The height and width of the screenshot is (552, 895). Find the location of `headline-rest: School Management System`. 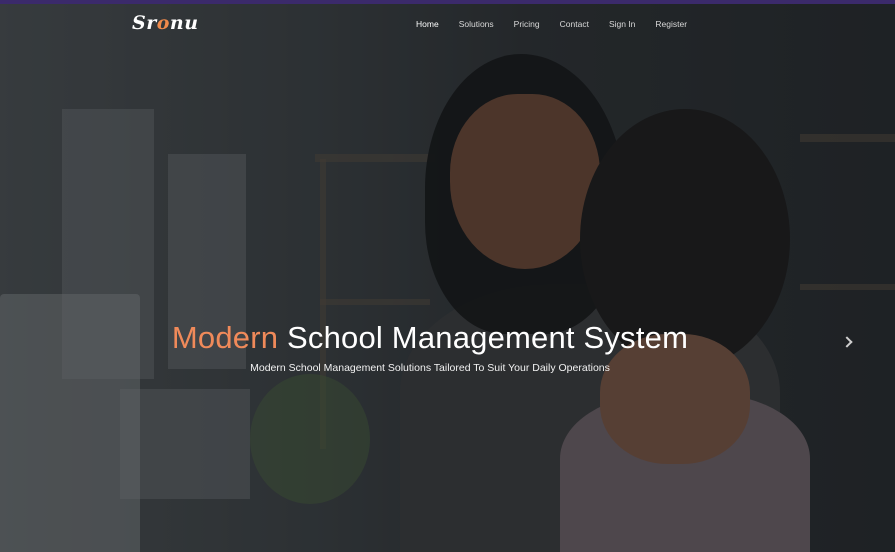

headline-rest: School Management System is located at coordinates (483, 337).